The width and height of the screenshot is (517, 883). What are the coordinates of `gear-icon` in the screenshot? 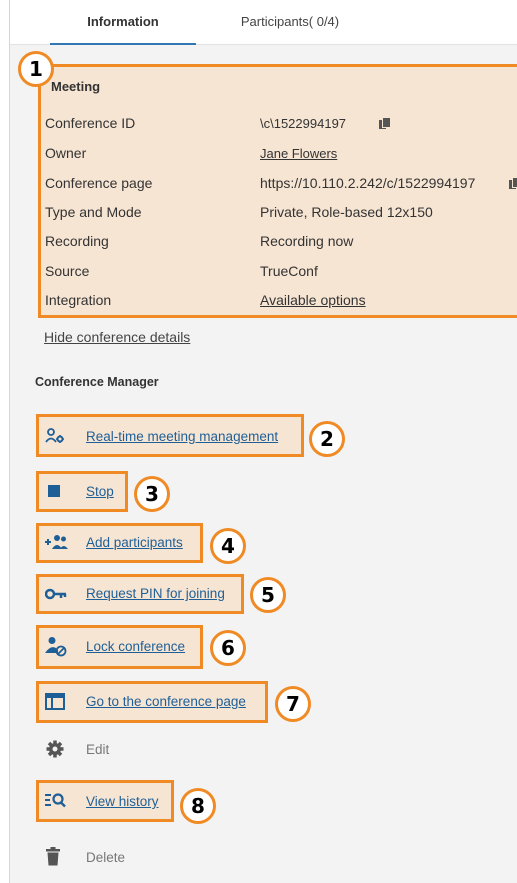 It's located at (55, 749).